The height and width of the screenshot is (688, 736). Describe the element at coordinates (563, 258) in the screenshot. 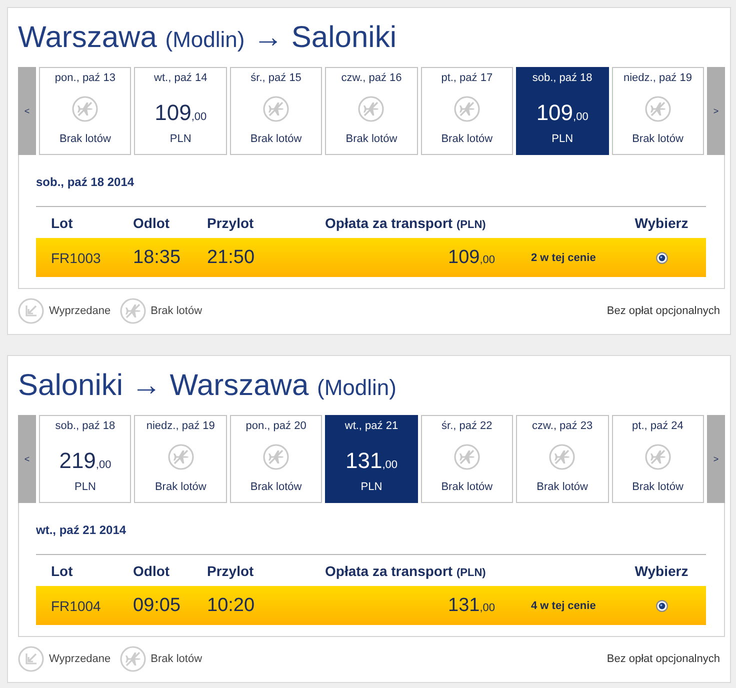

I see `seats-left-note: 2 w tej cenie` at that location.